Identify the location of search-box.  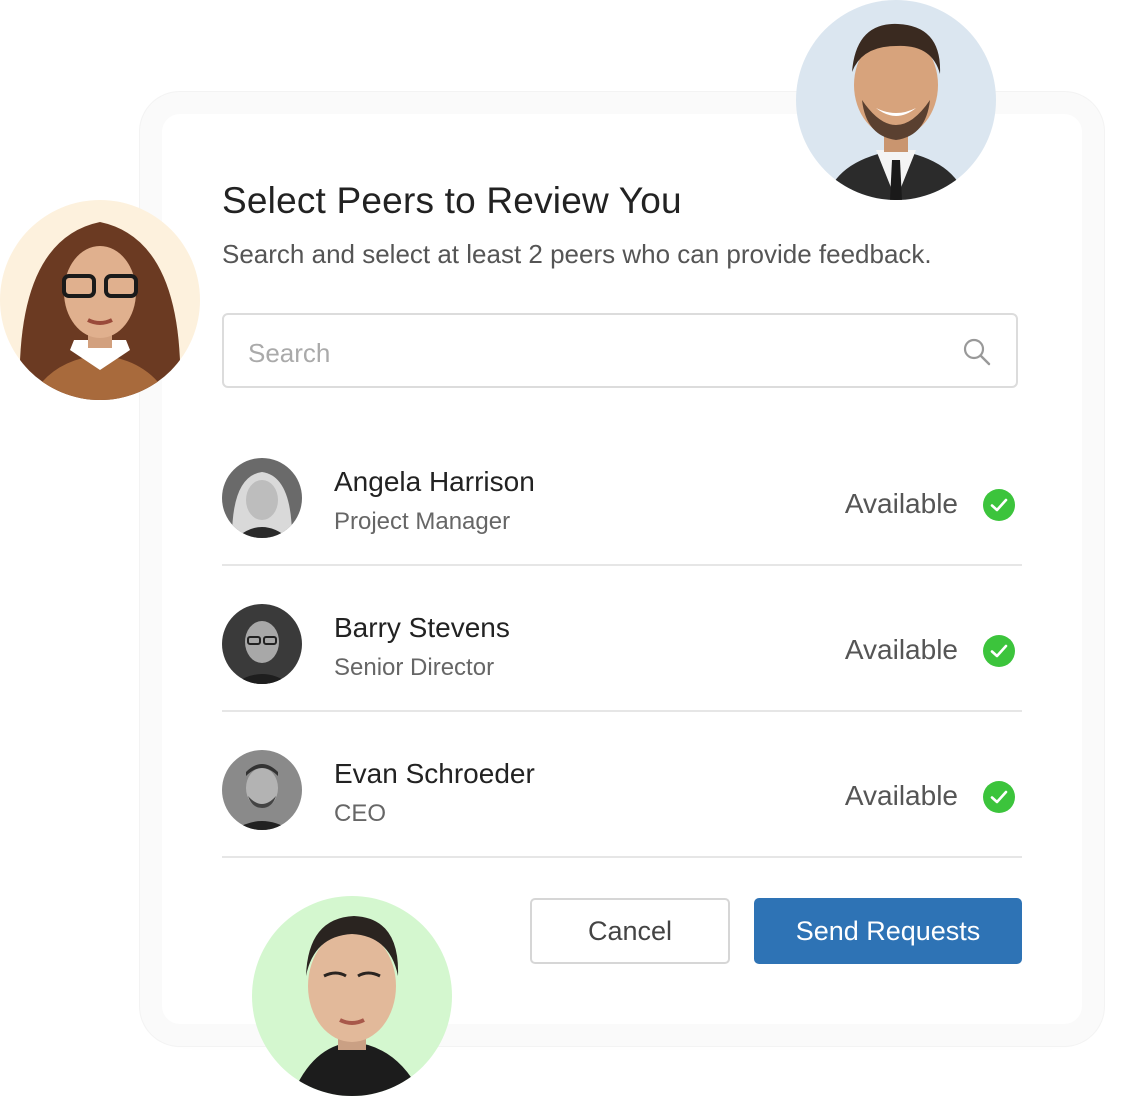
(620, 350).